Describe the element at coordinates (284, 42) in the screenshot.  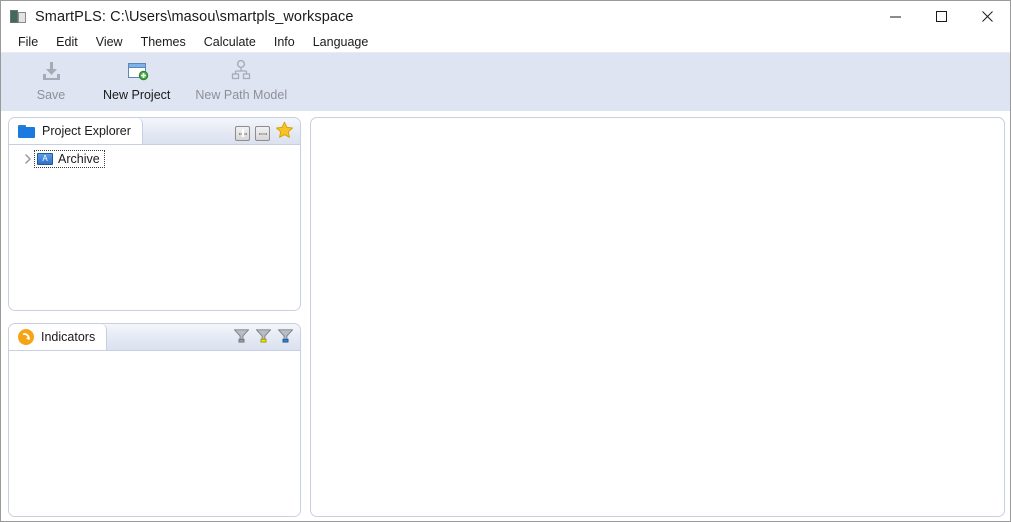
I see `menu-item-info: Info` at that location.